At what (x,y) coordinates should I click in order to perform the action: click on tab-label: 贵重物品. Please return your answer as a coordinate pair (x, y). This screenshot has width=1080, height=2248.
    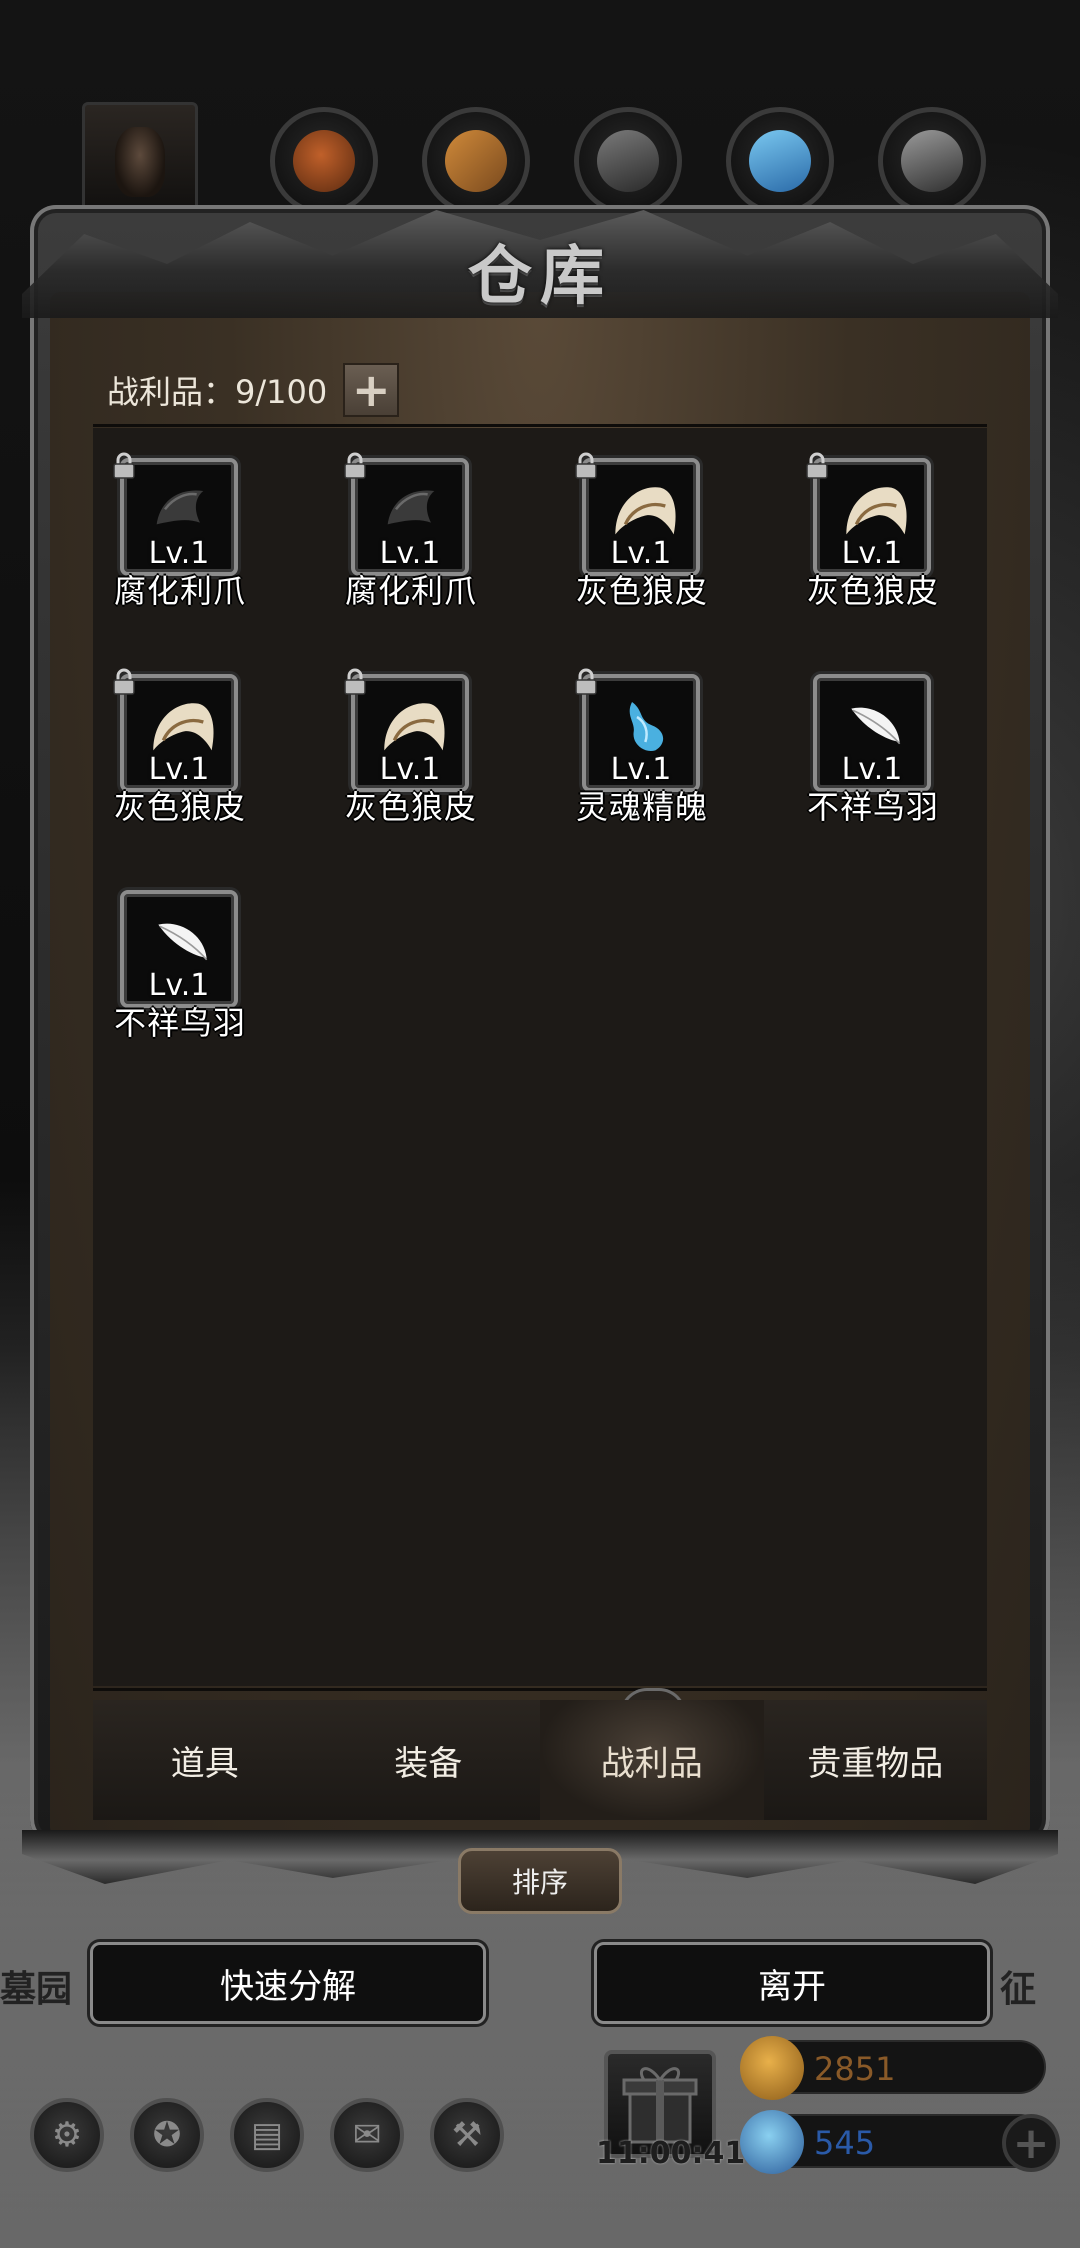
    Looking at the image, I should click on (875, 1763).